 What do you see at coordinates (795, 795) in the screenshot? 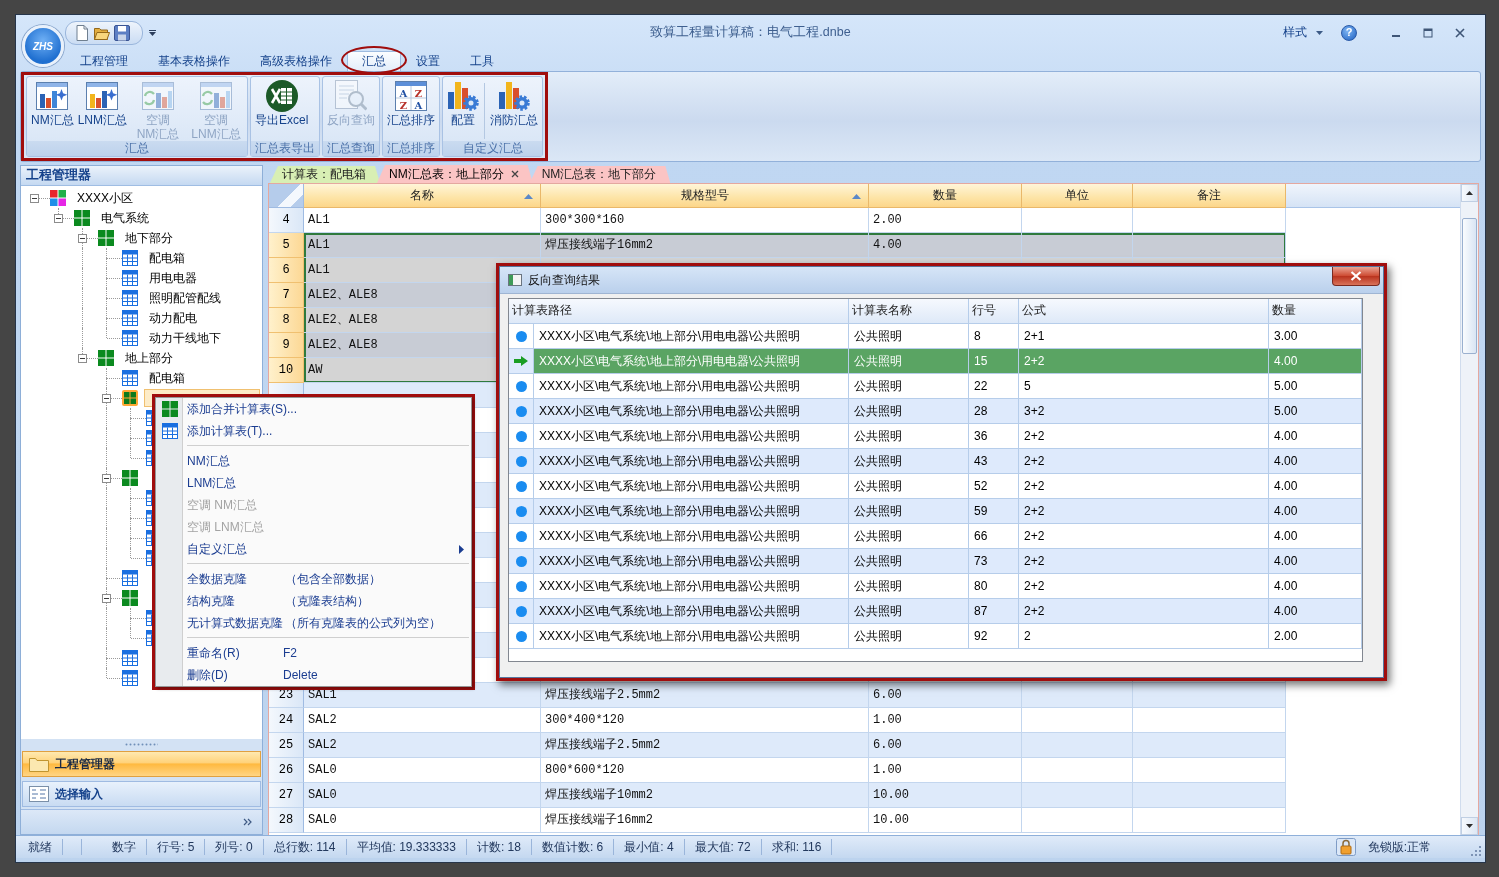
I see `table-row: SAL0 焊压接线端子10mm2 10.00` at bounding box center [795, 795].